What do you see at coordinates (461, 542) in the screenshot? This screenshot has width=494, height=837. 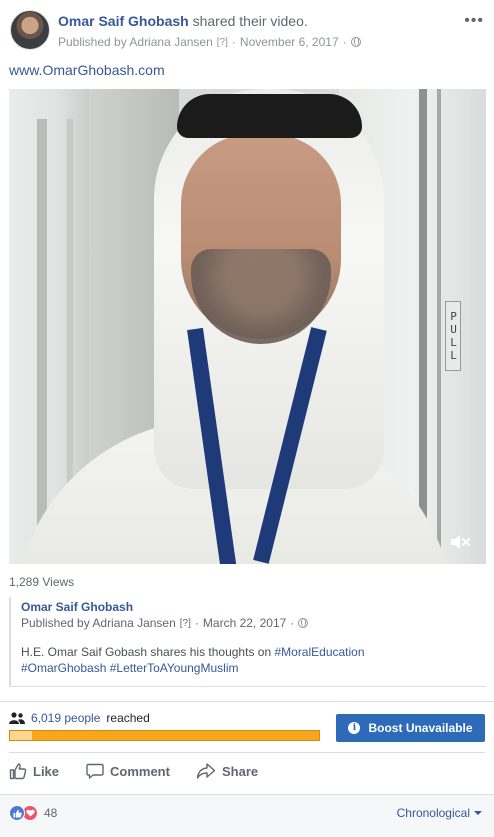 I see `mute-icon` at bounding box center [461, 542].